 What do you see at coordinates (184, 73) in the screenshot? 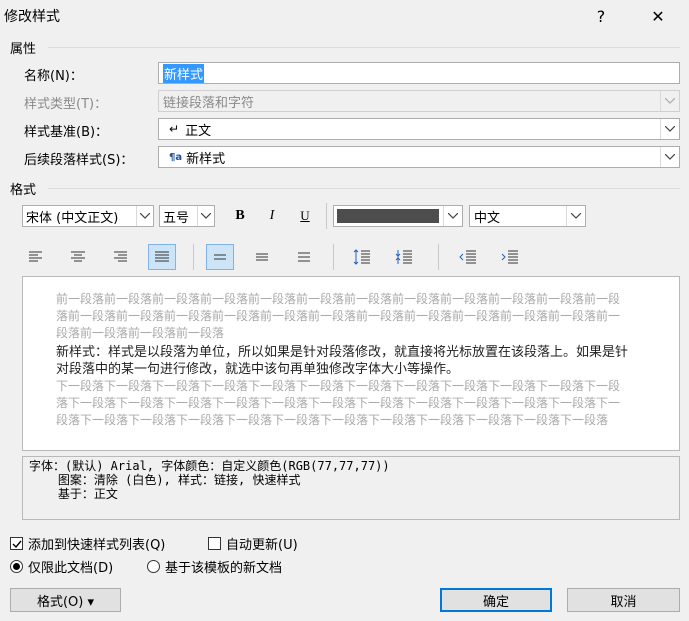
I see `name-input-value: 新样式` at bounding box center [184, 73].